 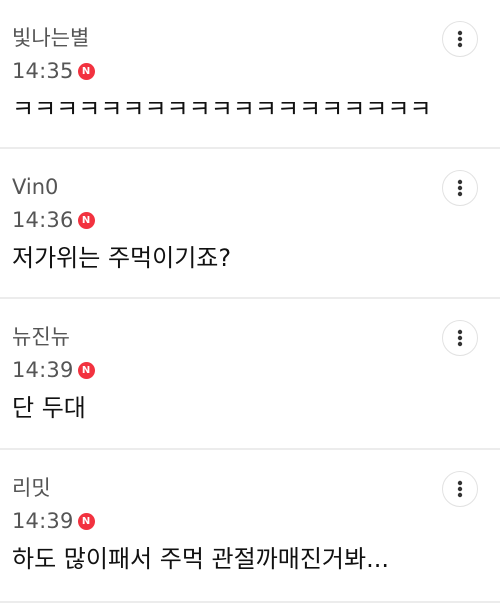 What do you see at coordinates (122, 258) in the screenshot?
I see `comment-text: 저가위는 주먹이기죠?` at bounding box center [122, 258].